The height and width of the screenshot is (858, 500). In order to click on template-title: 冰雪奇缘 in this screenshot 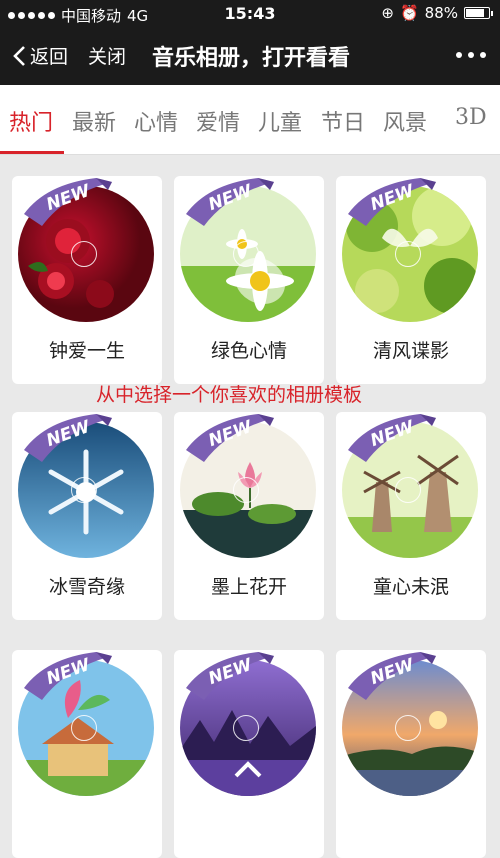, I will do `click(86, 587)`.